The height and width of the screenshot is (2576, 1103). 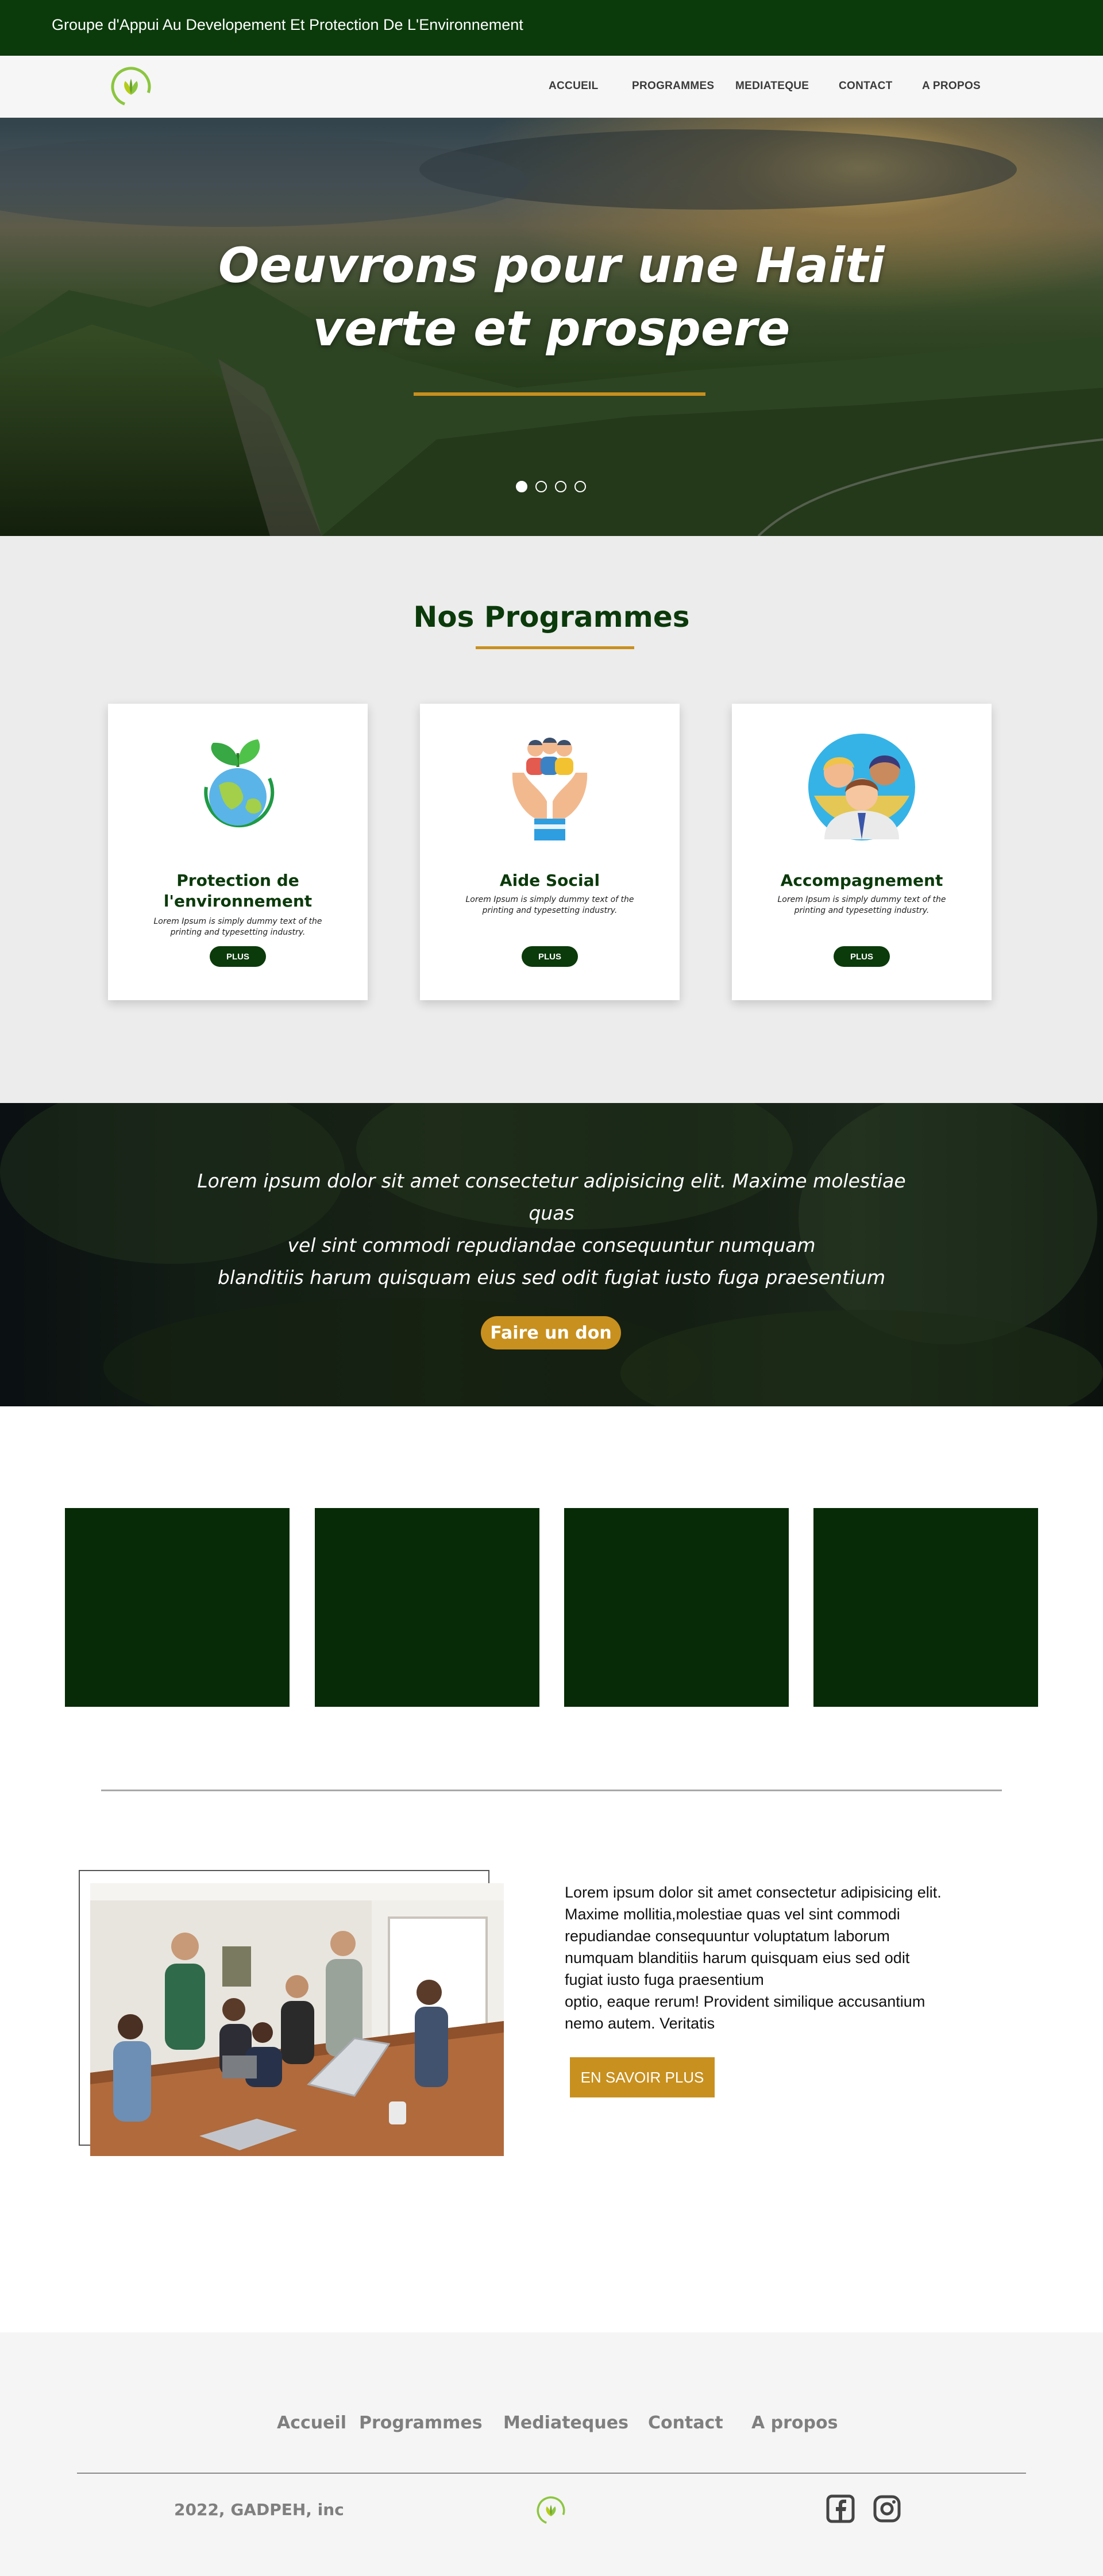 I want to click on earth-leaf-icon, so click(x=239, y=783).